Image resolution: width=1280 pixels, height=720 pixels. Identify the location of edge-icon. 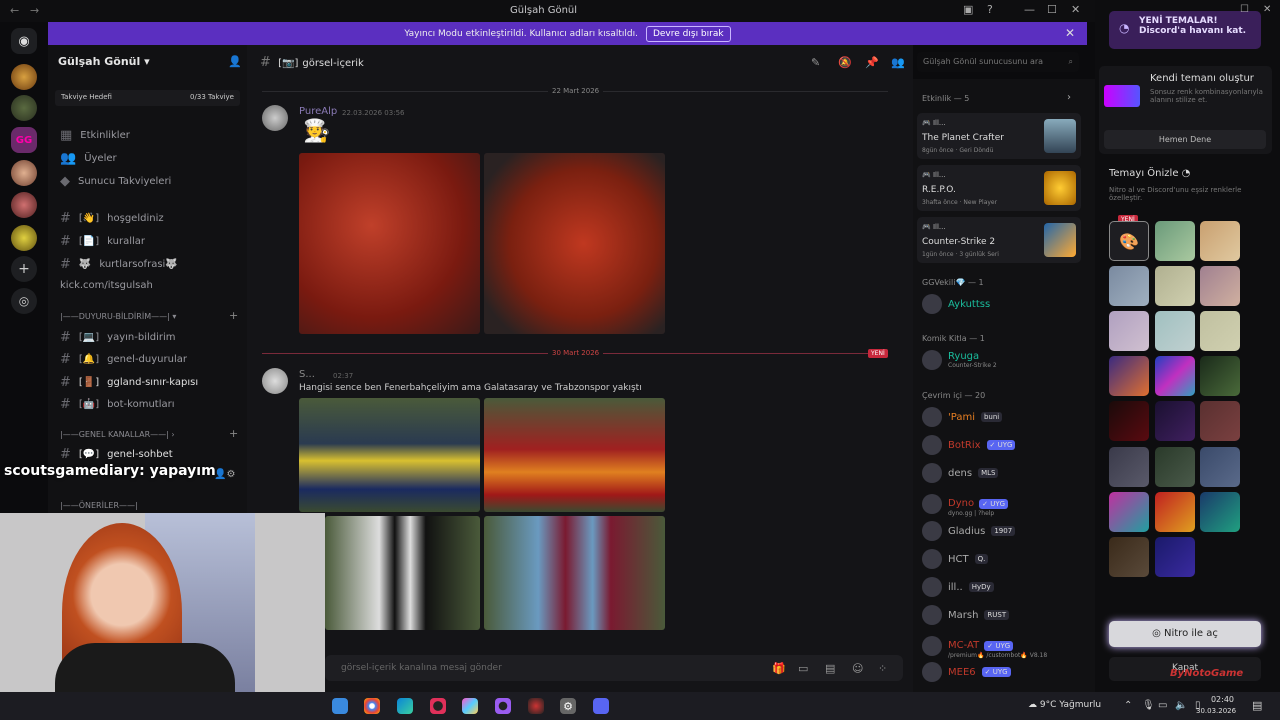
(405, 706).